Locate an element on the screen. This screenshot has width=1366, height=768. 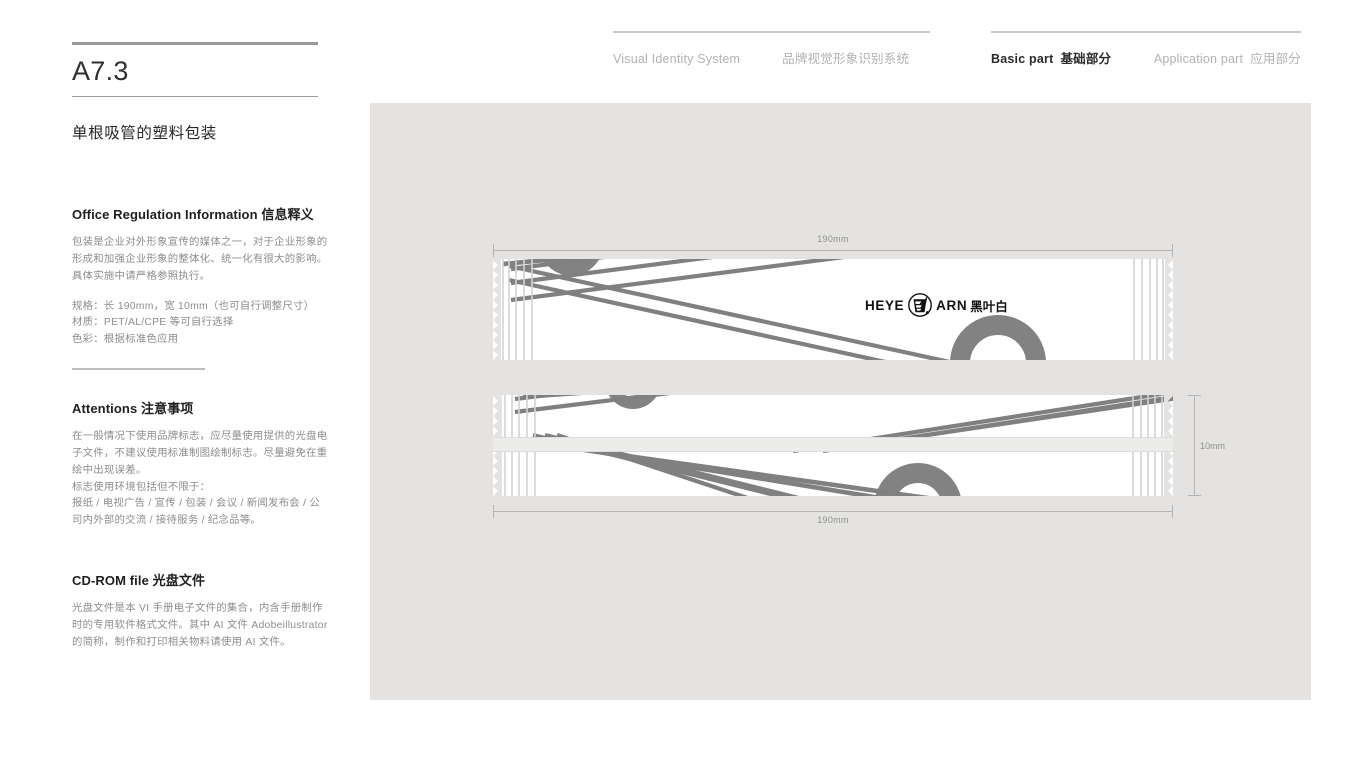
section-cdrom-heading-en: CD-ROM file is located at coordinates (110, 580).